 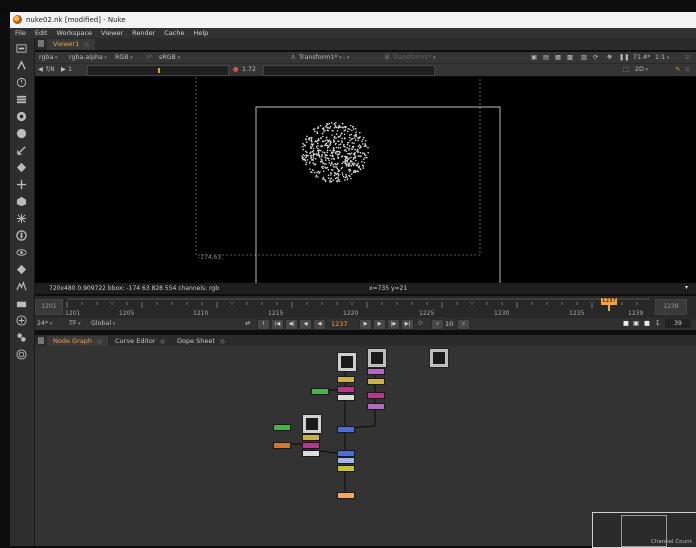 I want to click on ratio-dropdown: 1:1, so click(x=662, y=58).